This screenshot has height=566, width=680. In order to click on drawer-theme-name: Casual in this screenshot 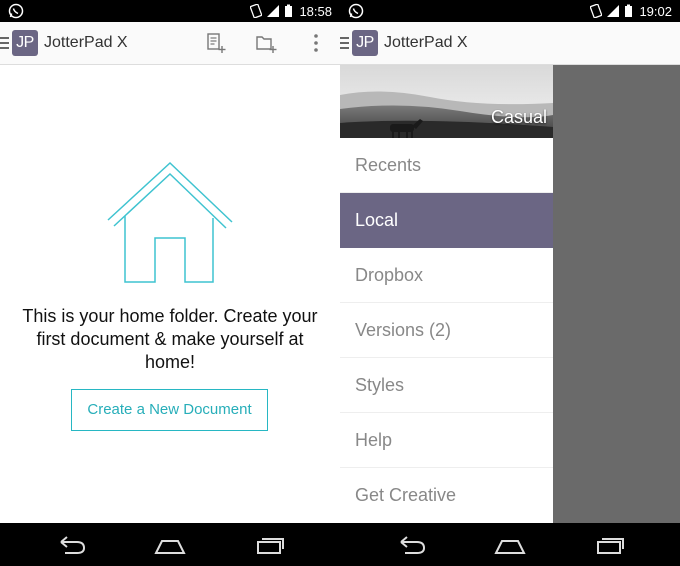, I will do `click(518, 117)`.